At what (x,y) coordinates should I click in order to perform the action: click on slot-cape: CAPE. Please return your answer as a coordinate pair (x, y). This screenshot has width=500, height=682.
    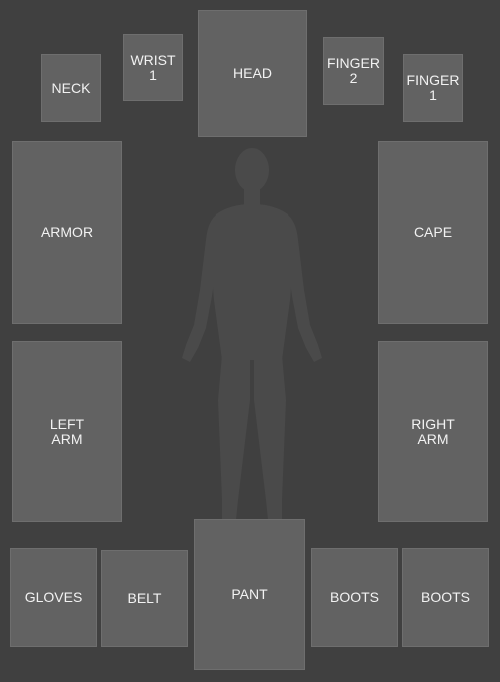
    Looking at the image, I should click on (433, 232).